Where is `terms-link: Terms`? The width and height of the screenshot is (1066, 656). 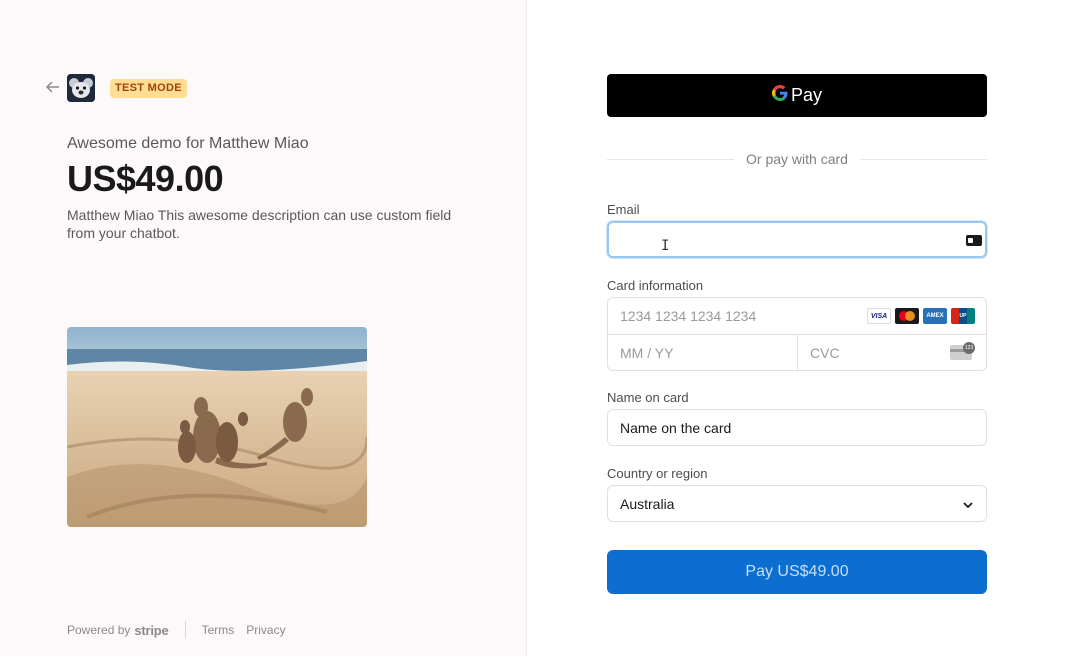 terms-link: Terms is located at coordinates (218, 630).